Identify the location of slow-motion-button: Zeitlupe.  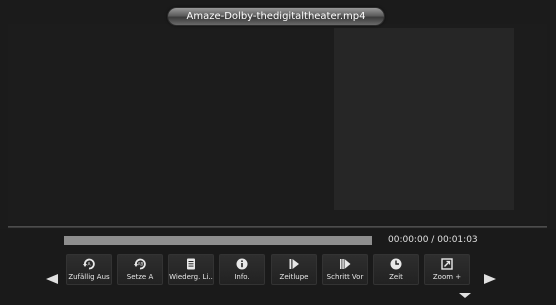
(294, 269).